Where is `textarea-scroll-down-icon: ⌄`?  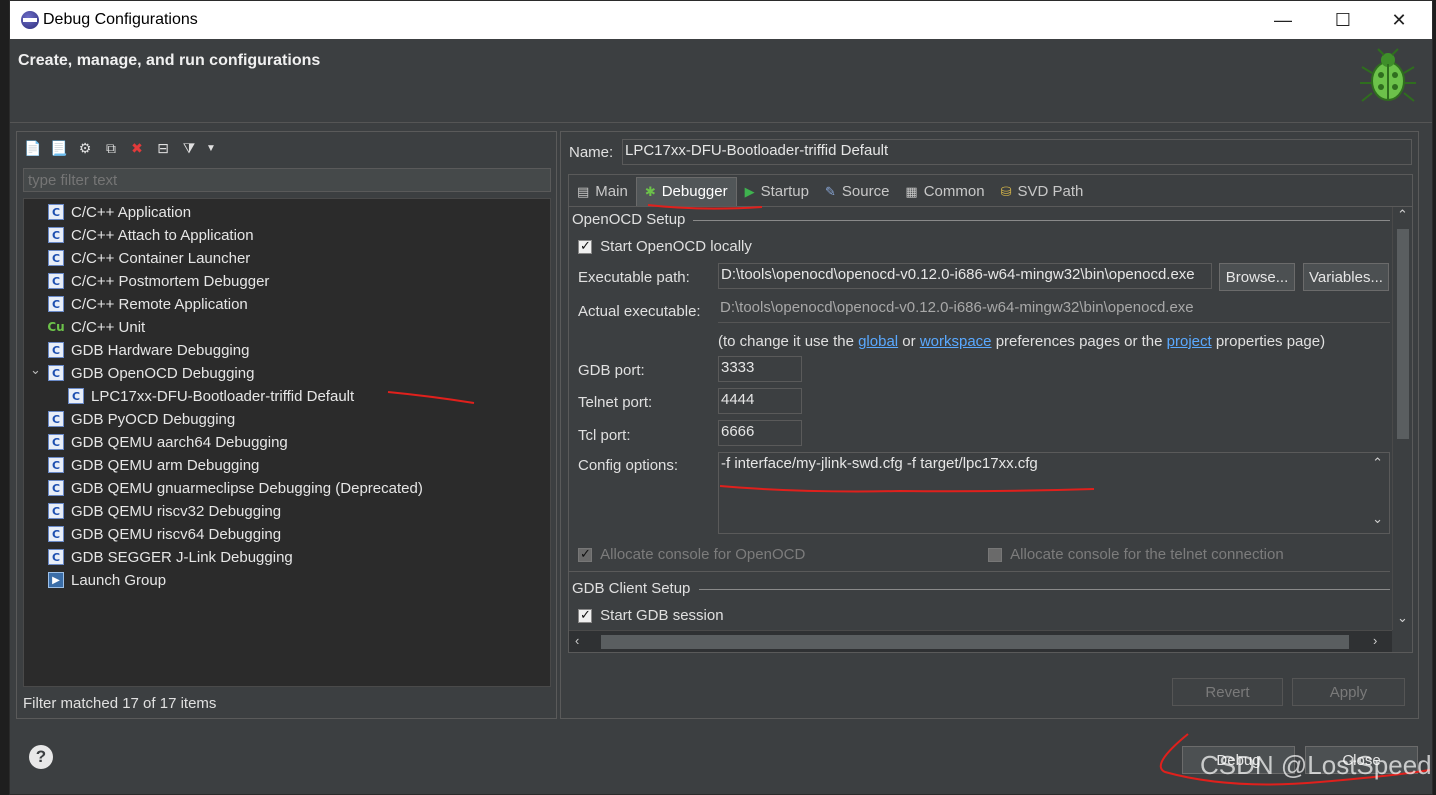 textarea-scroll-down-icon: ⌄ is located at coordinates (1377, 519).